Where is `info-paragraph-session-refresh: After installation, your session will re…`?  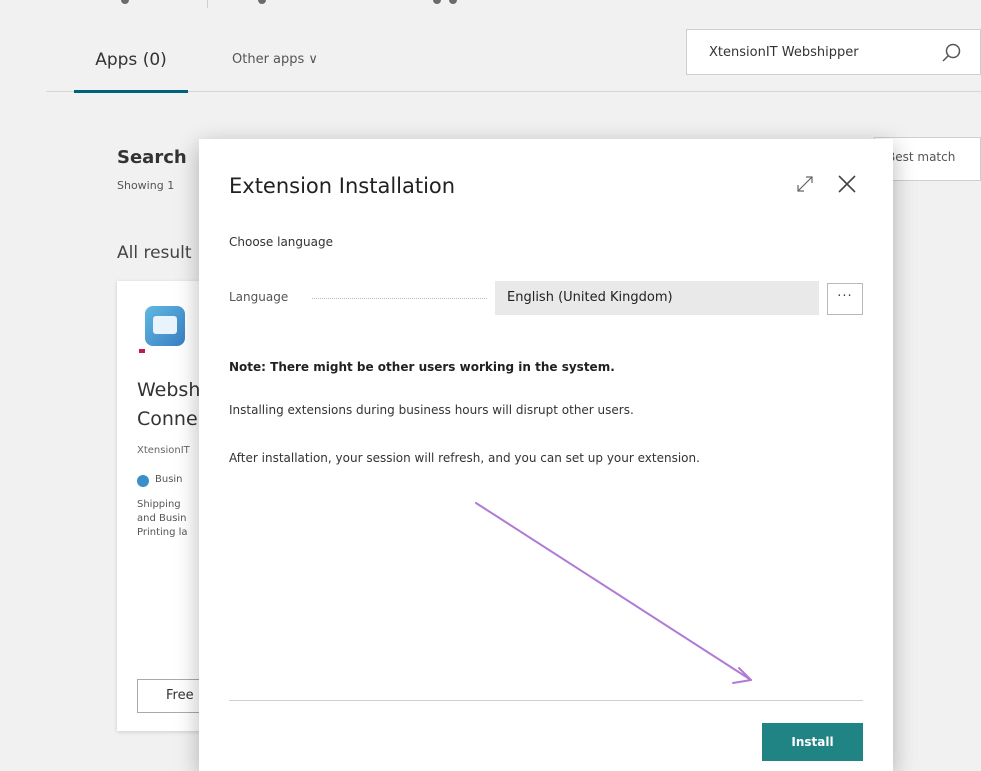 info-paragraph-session-refresh: After installation, your session will re… is located at coordinates (464, 458).